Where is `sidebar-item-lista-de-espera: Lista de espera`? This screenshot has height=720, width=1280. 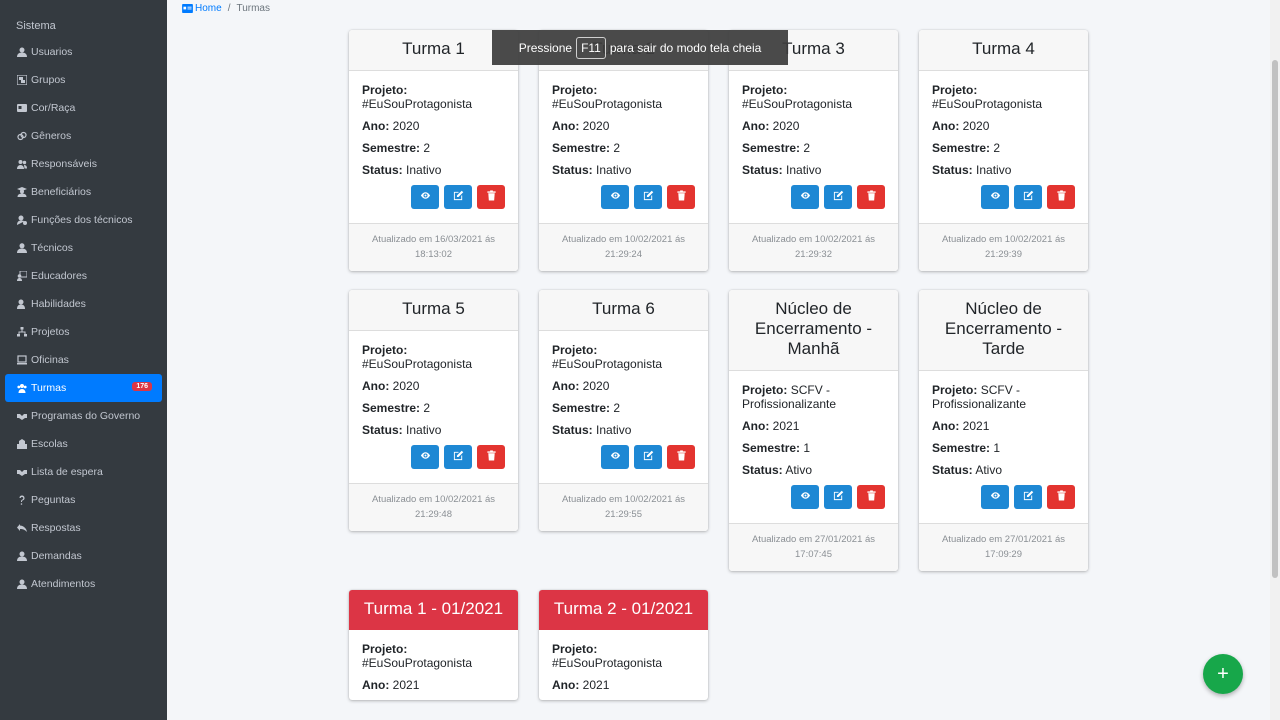
sidebar-item-lista-de-espera: Lista de espera is located at coordinates (81, 472).